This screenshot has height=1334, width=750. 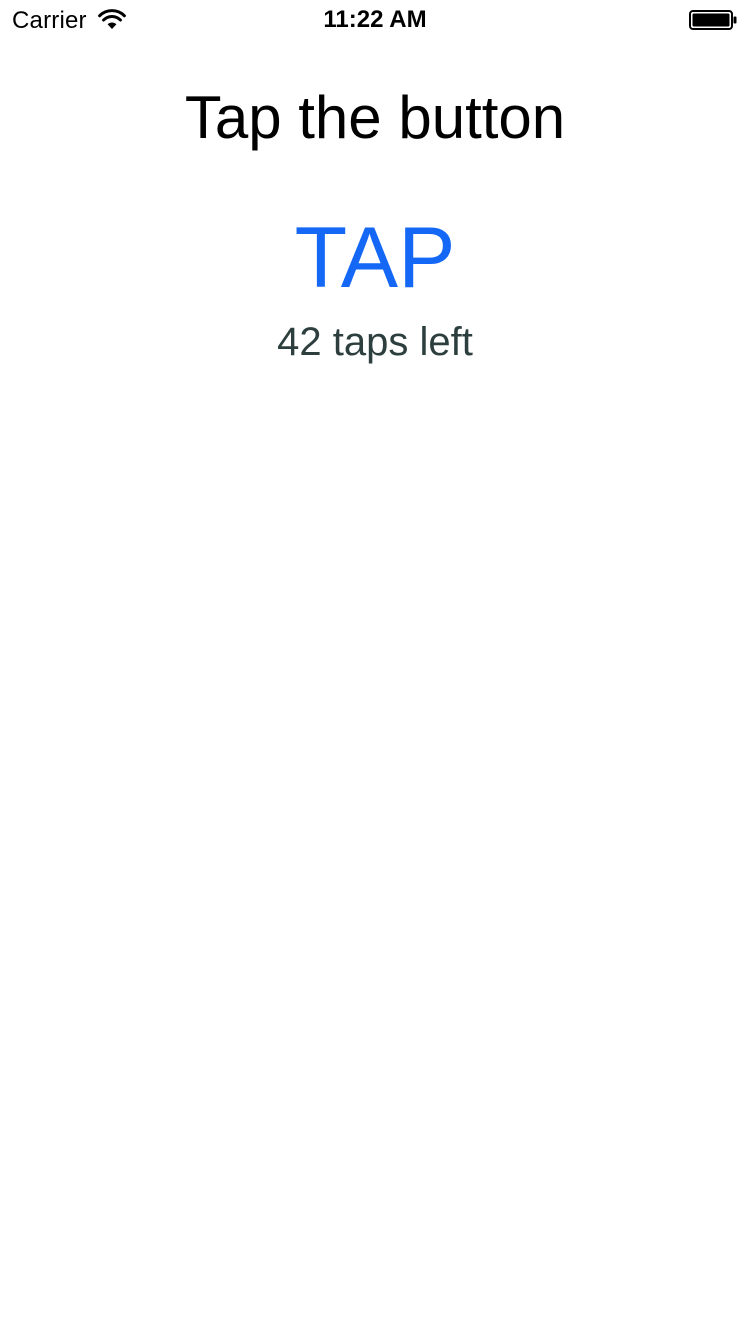 I want to click on status-time: 11:22 AM, so click(x=375, y=19).